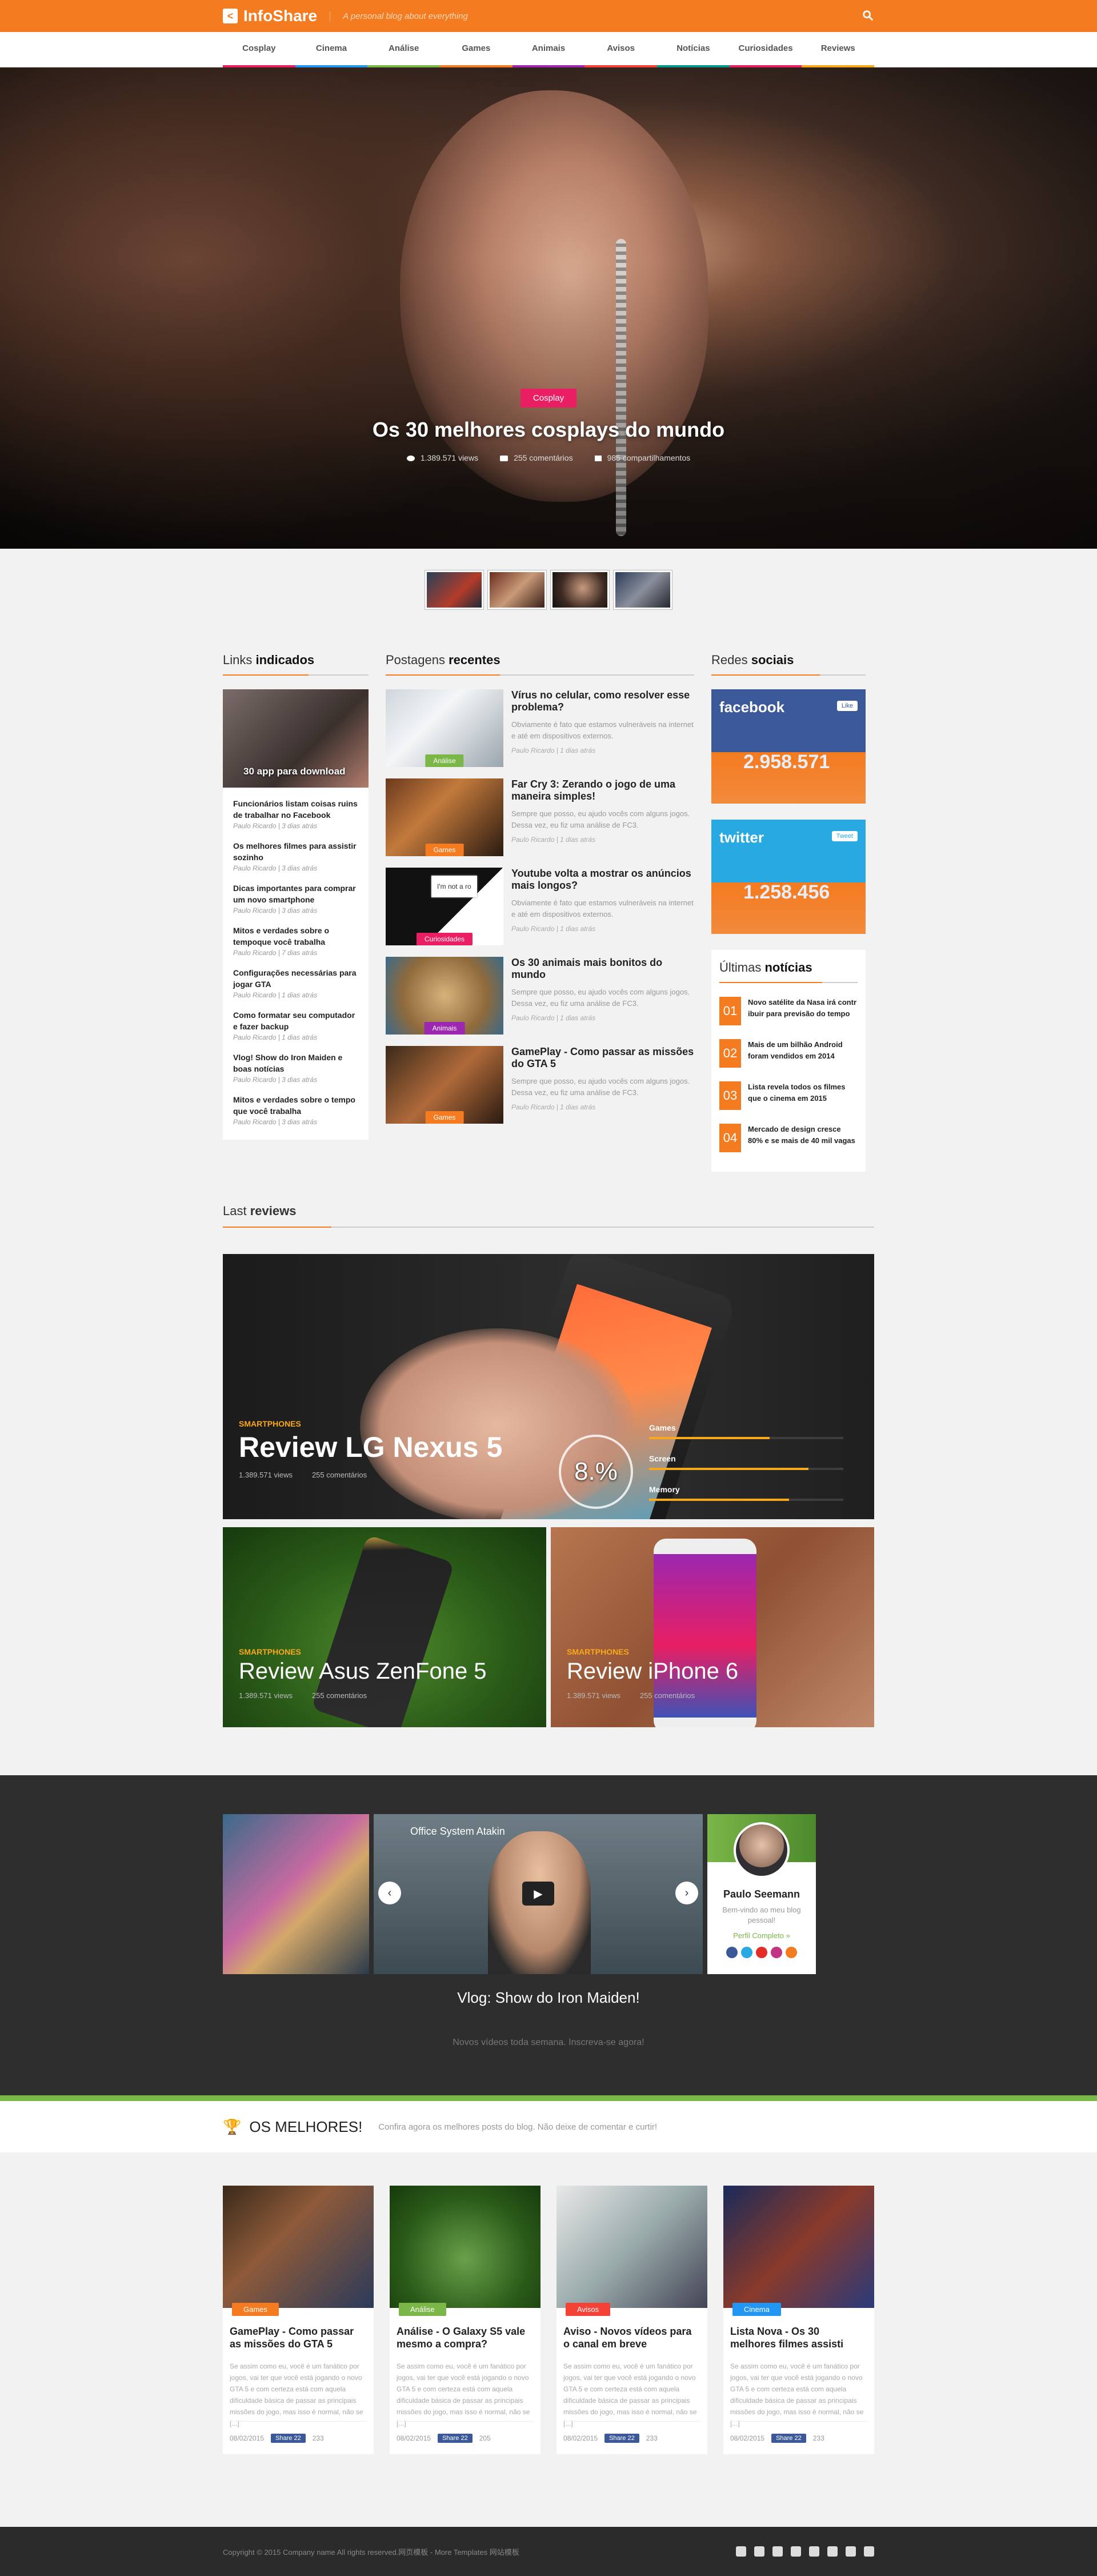  I want to click on nav-item-8: Reviews, so click(839, 49).